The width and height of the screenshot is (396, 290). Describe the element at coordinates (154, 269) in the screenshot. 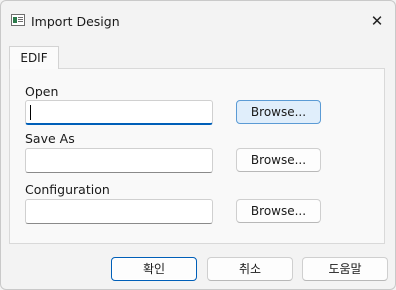

I see `ok-button: 확인` at that location.